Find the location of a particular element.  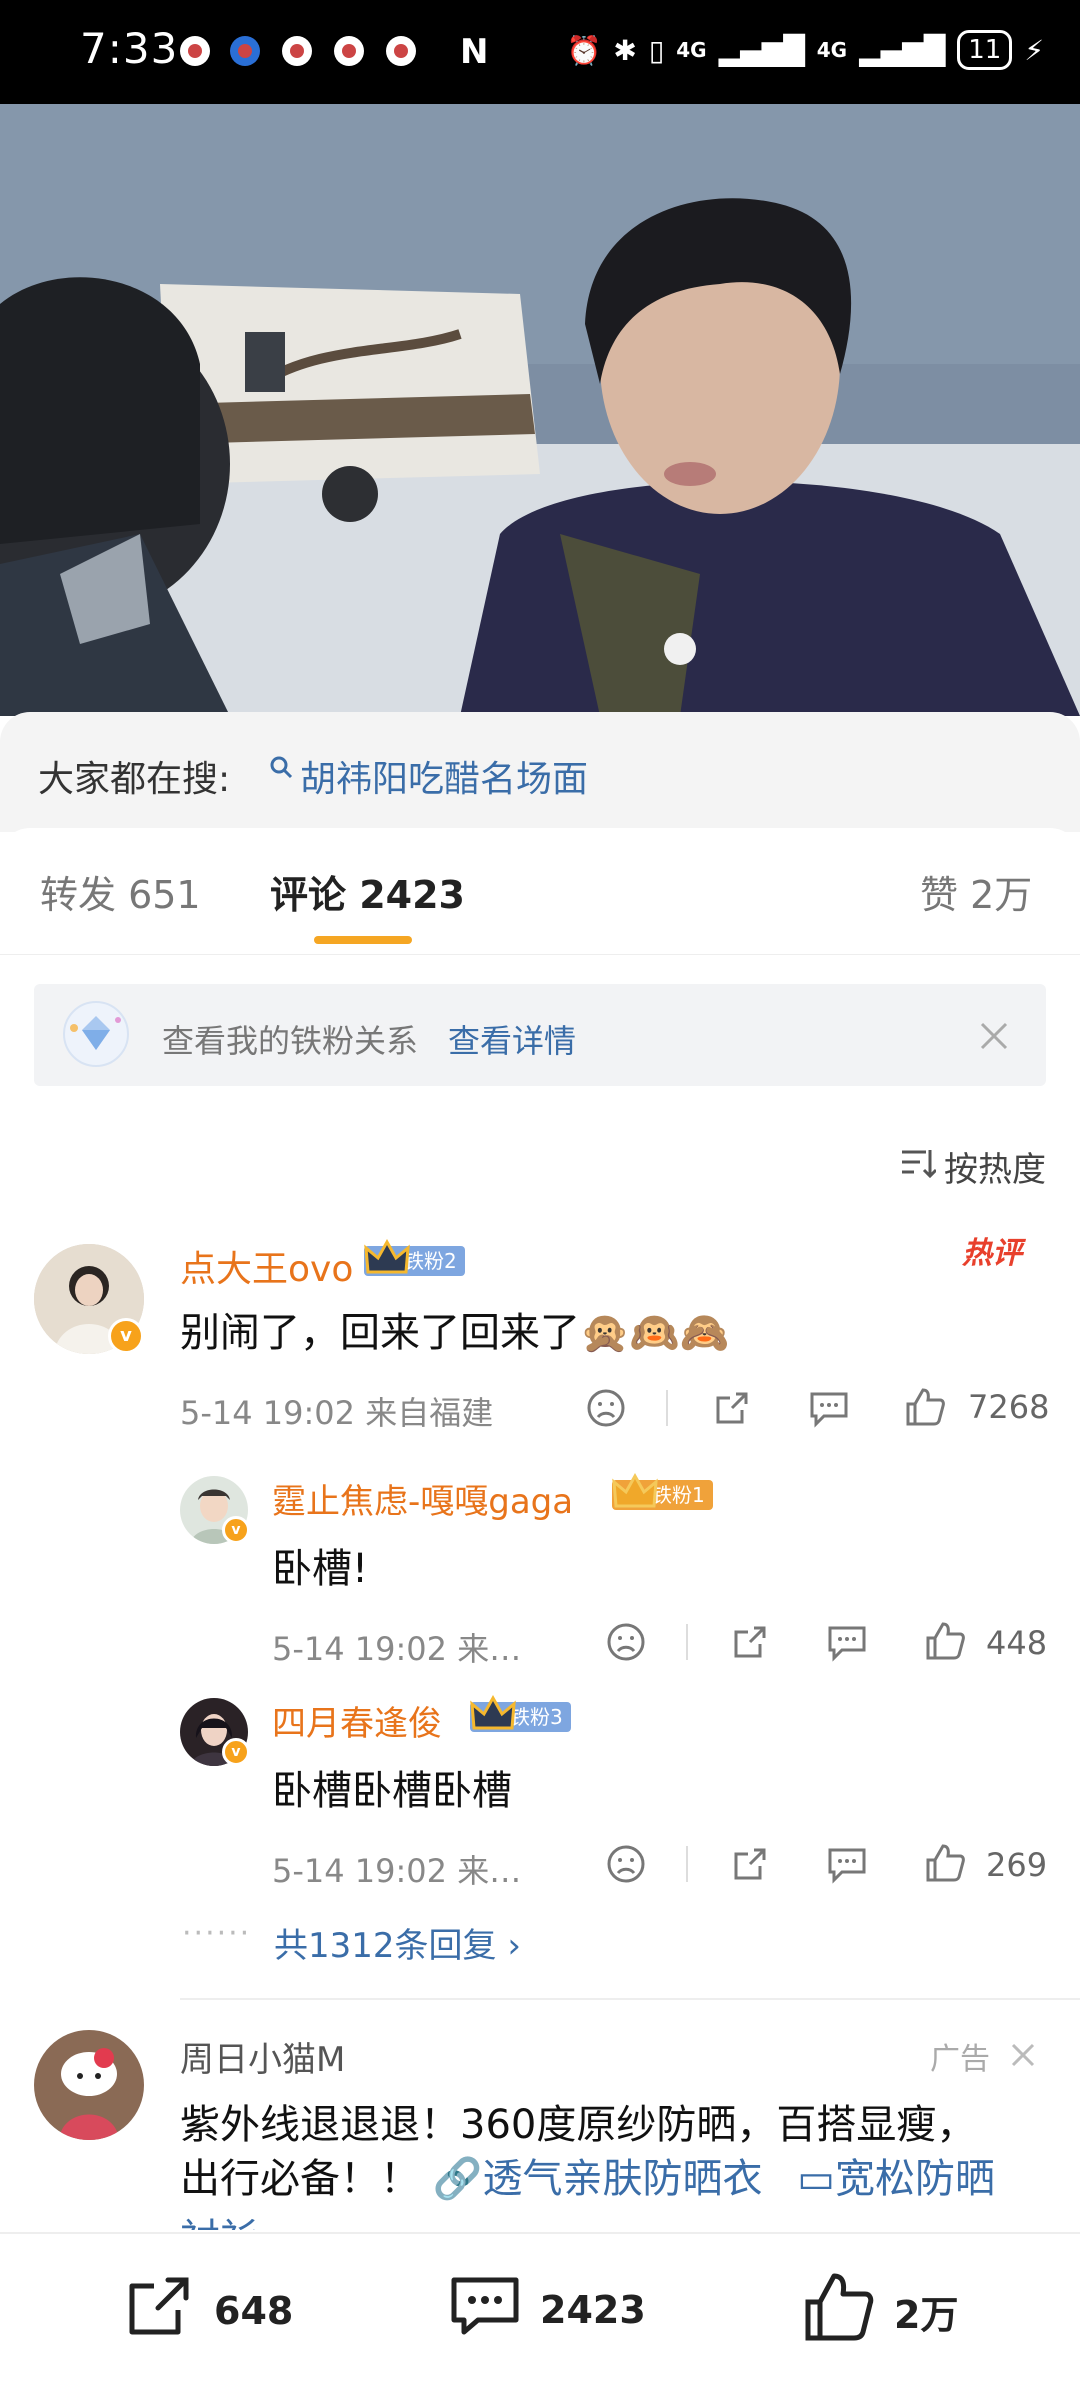

reply-text: 卧槽! is located at coordinates (320, 1569).